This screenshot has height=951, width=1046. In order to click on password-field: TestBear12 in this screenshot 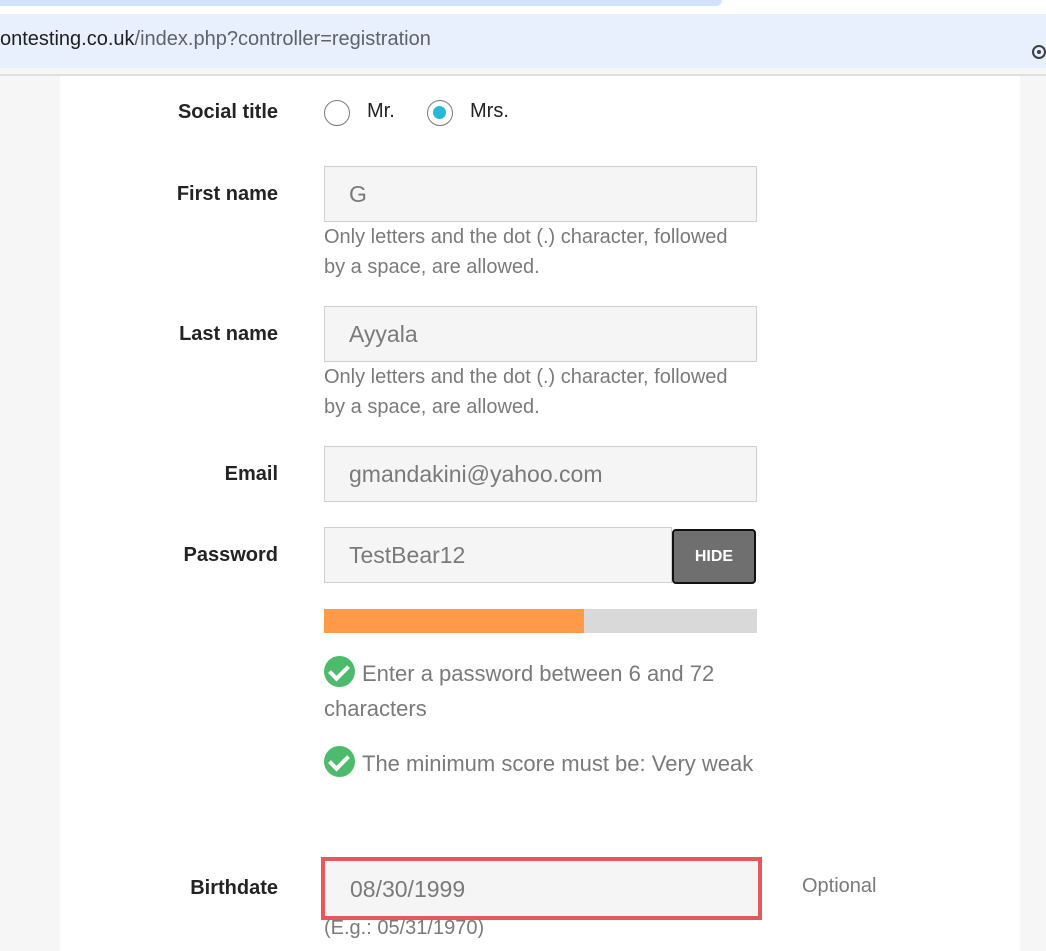, I will do `click(498, 555)`.